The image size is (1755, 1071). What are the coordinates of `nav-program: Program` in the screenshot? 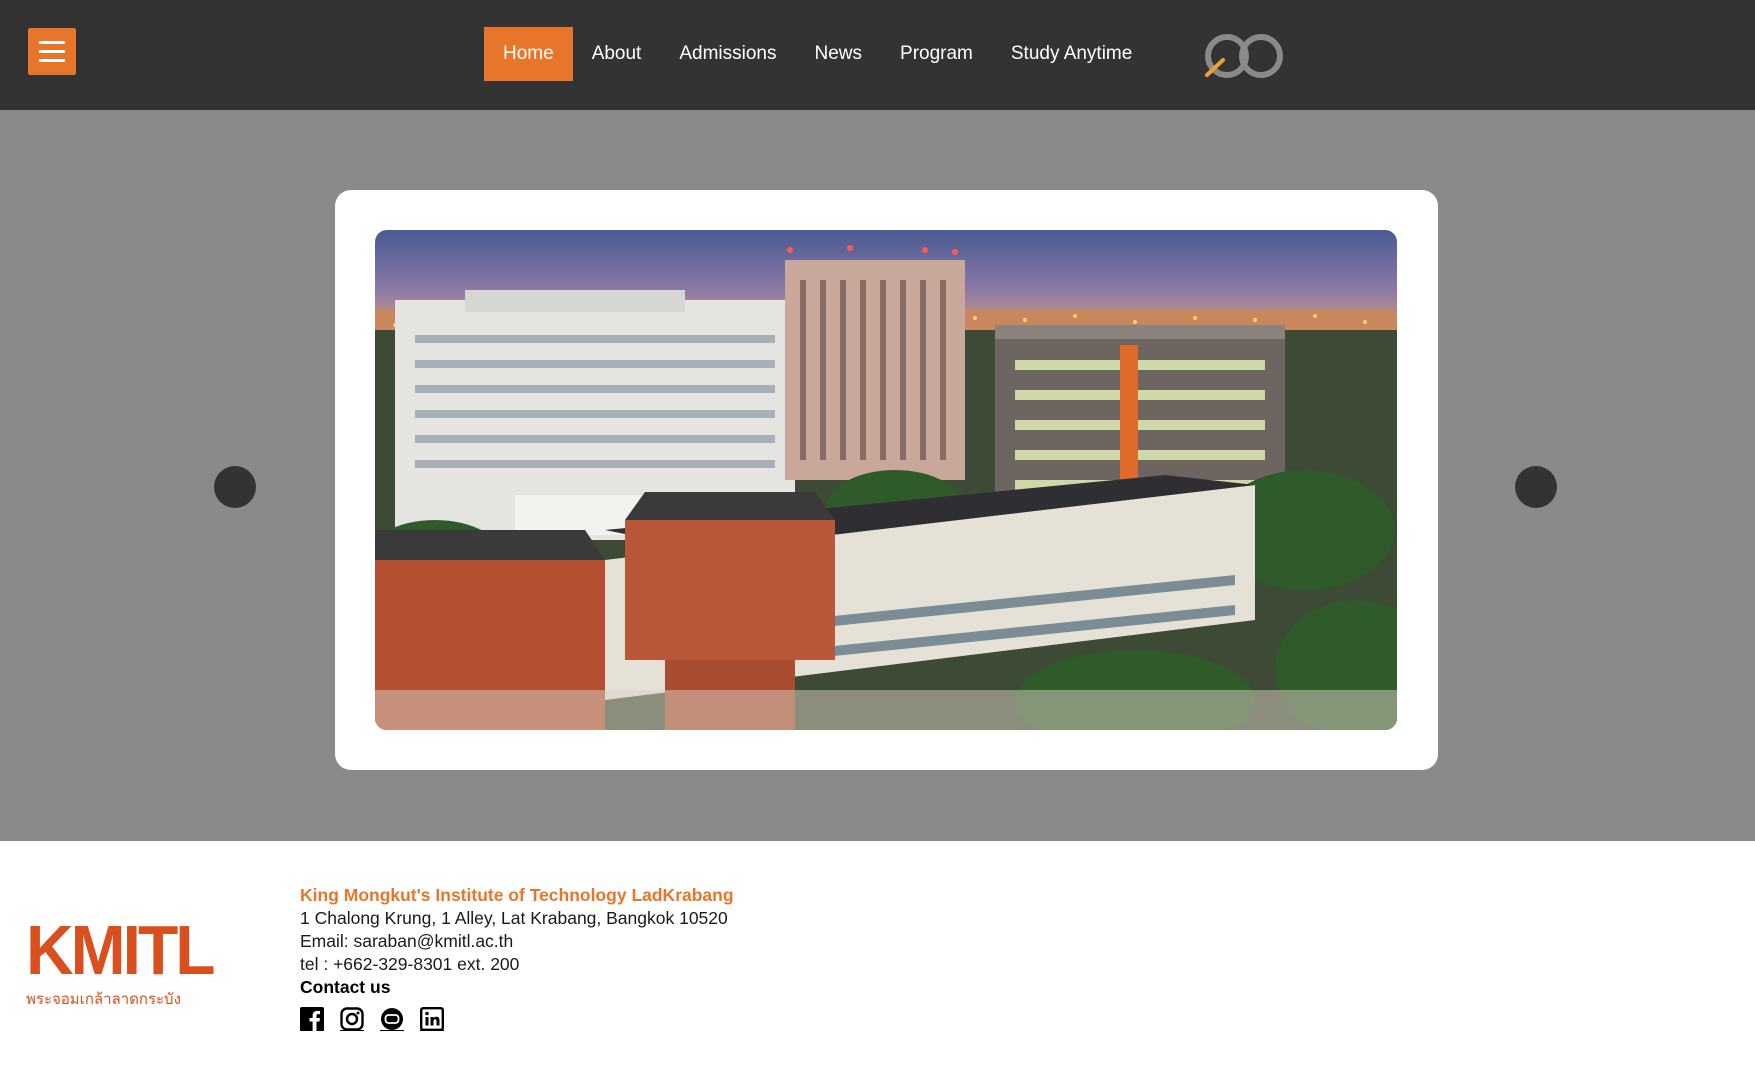 It's located at (936, 54).